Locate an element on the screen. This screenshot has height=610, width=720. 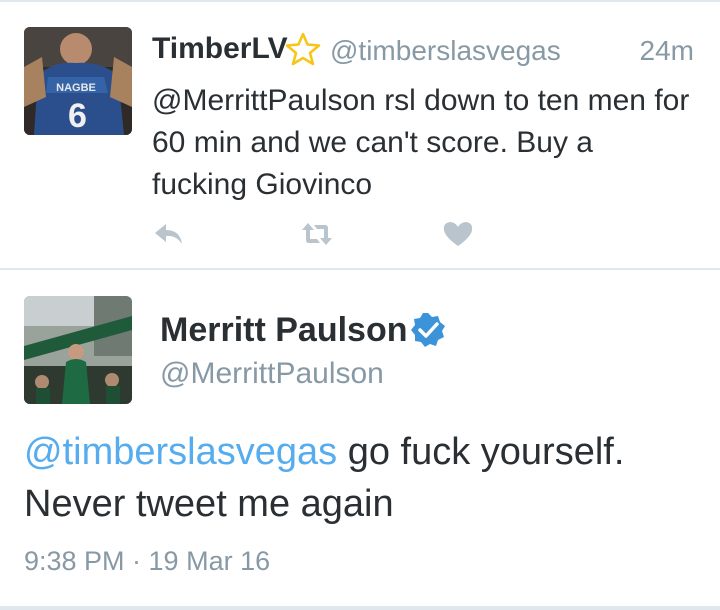
user-handle: @MerrittPaulson is located at coordinates (272, 374).